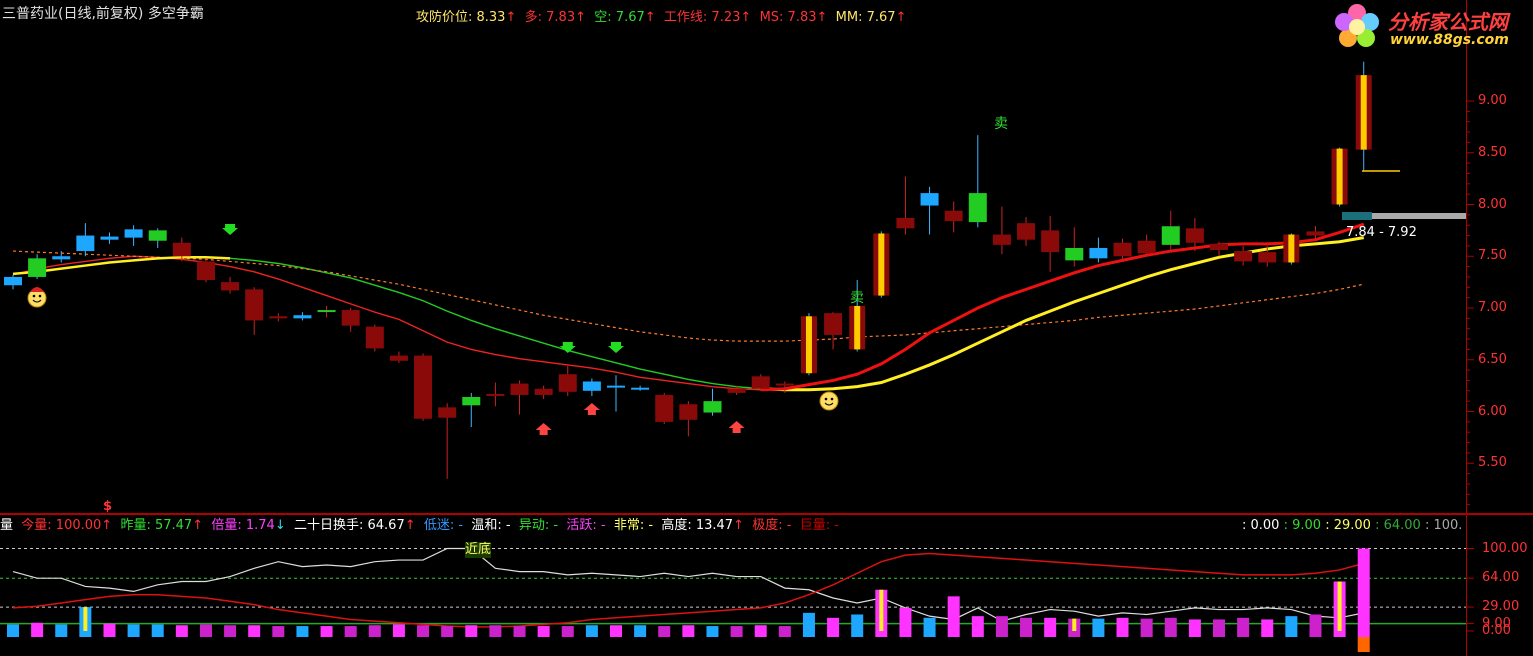 This screenshot has width=1533, height=656. I want to click on indicator-value: MM: 7.67, so click(865, 17).